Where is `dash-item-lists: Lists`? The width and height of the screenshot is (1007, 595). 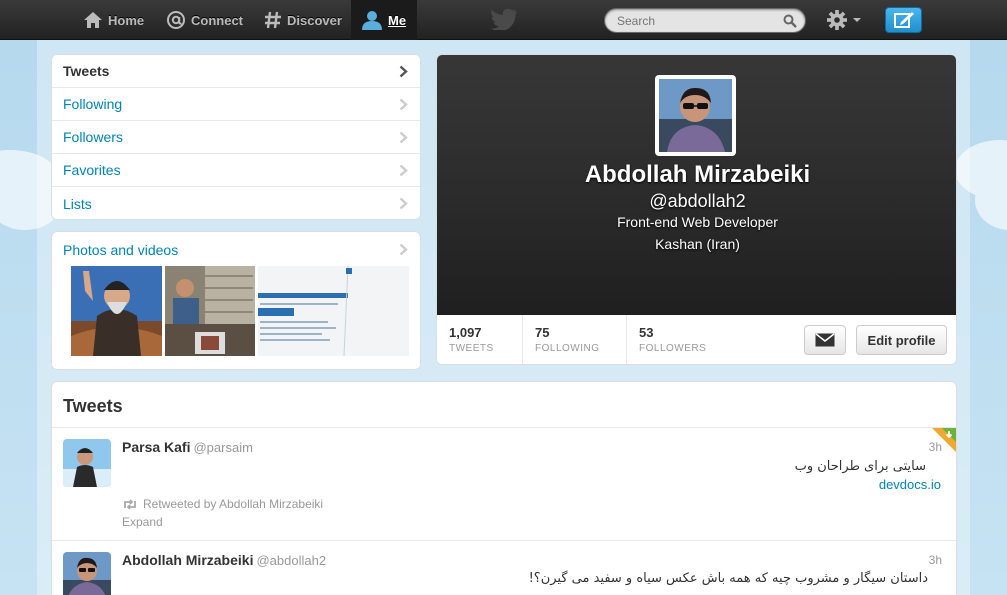
dash-item-lists: Lists is located at coordinates (236, 203).